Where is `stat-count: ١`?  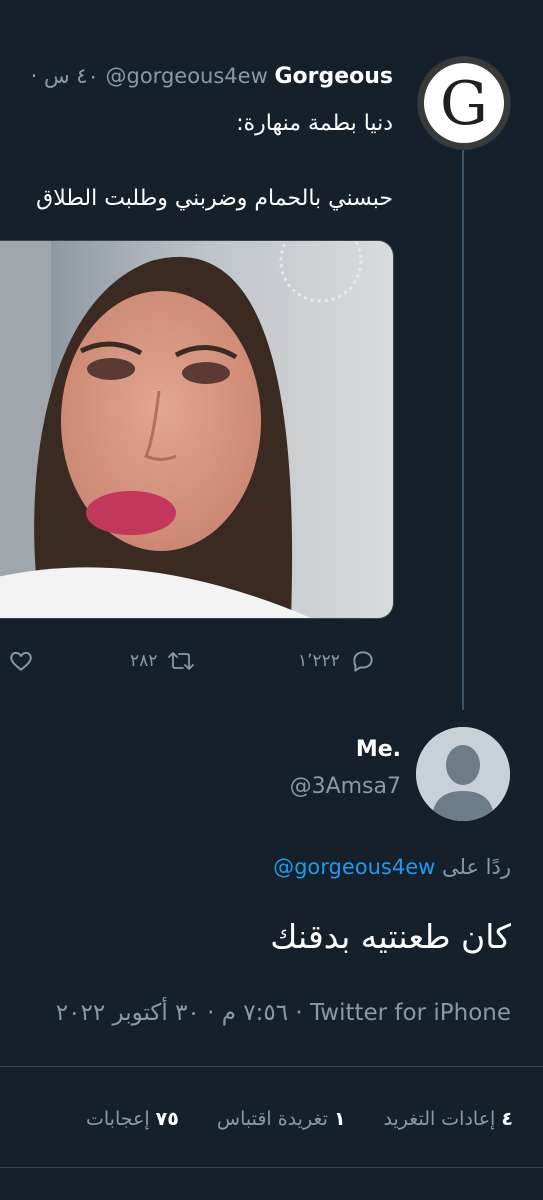 stat-count: ١ is located at coordinates (339, 1119).